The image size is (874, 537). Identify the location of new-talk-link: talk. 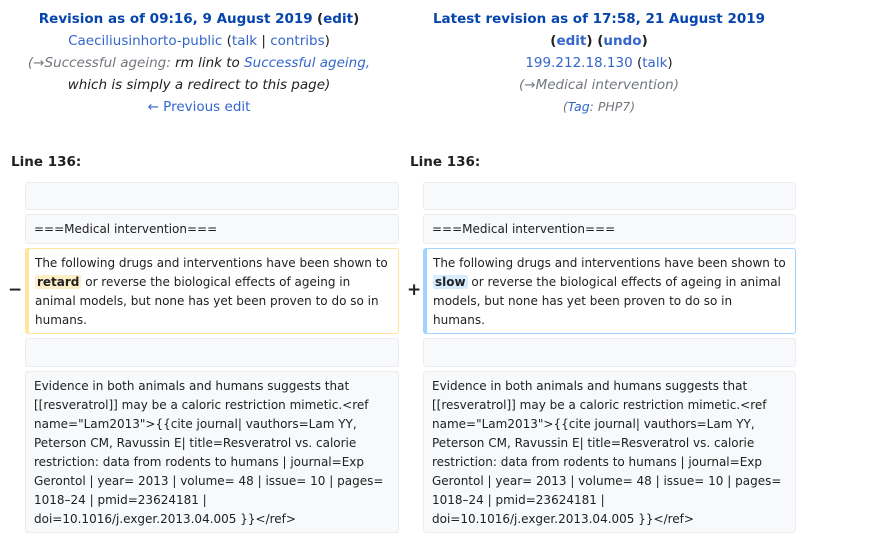
(654, 63).